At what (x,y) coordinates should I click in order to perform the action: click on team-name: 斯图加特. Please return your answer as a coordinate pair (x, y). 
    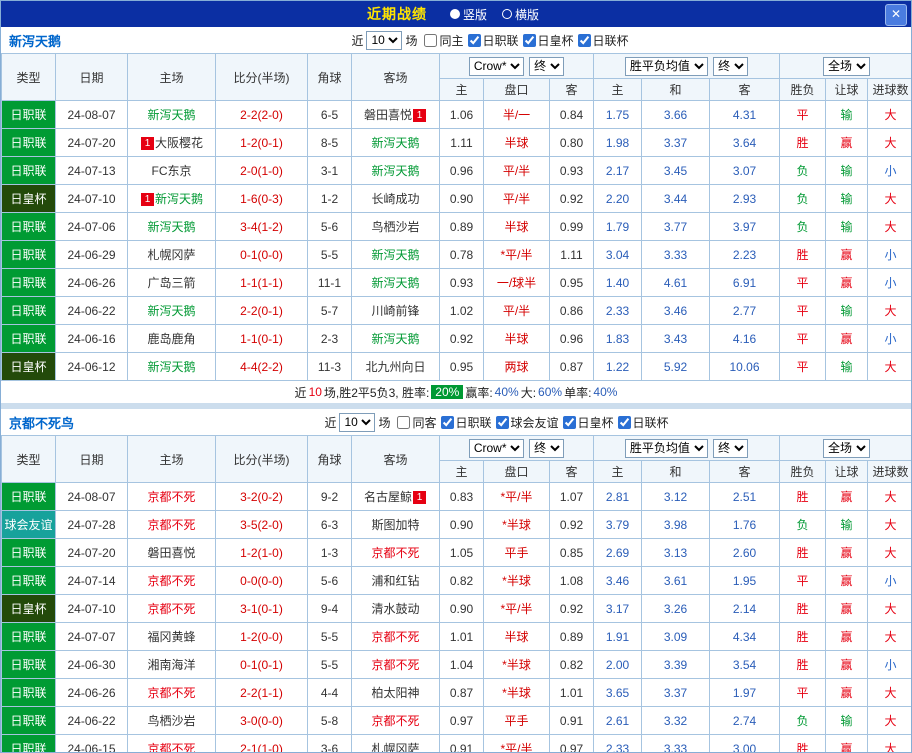
    Looking at the image, I should click on (395, 525).